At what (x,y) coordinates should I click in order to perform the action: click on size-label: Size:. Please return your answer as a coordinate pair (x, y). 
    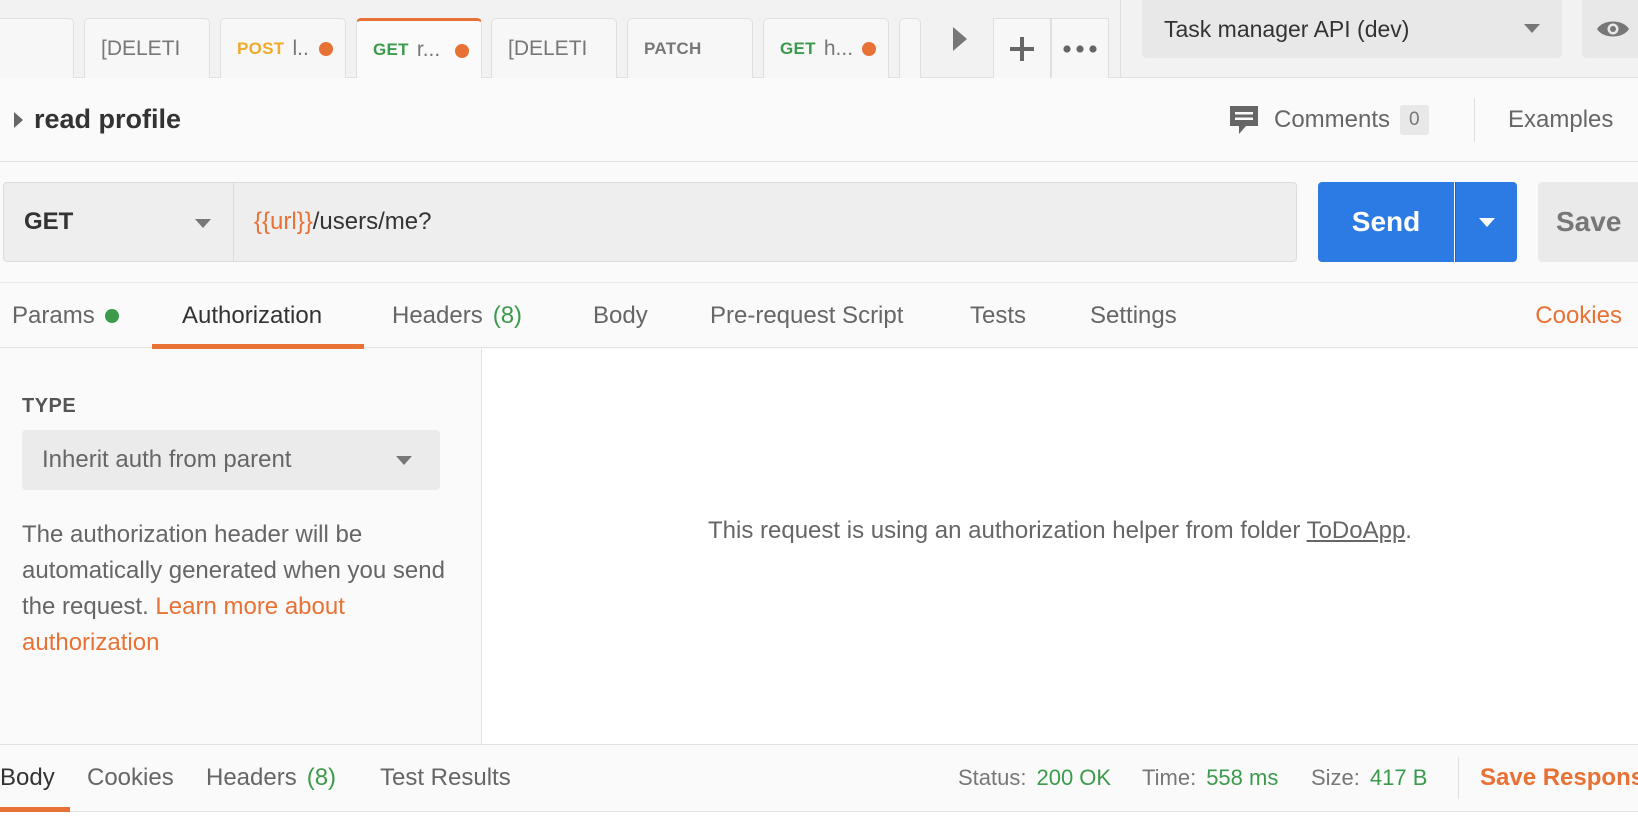
    Looking at the image, I should click on (1335, 777).